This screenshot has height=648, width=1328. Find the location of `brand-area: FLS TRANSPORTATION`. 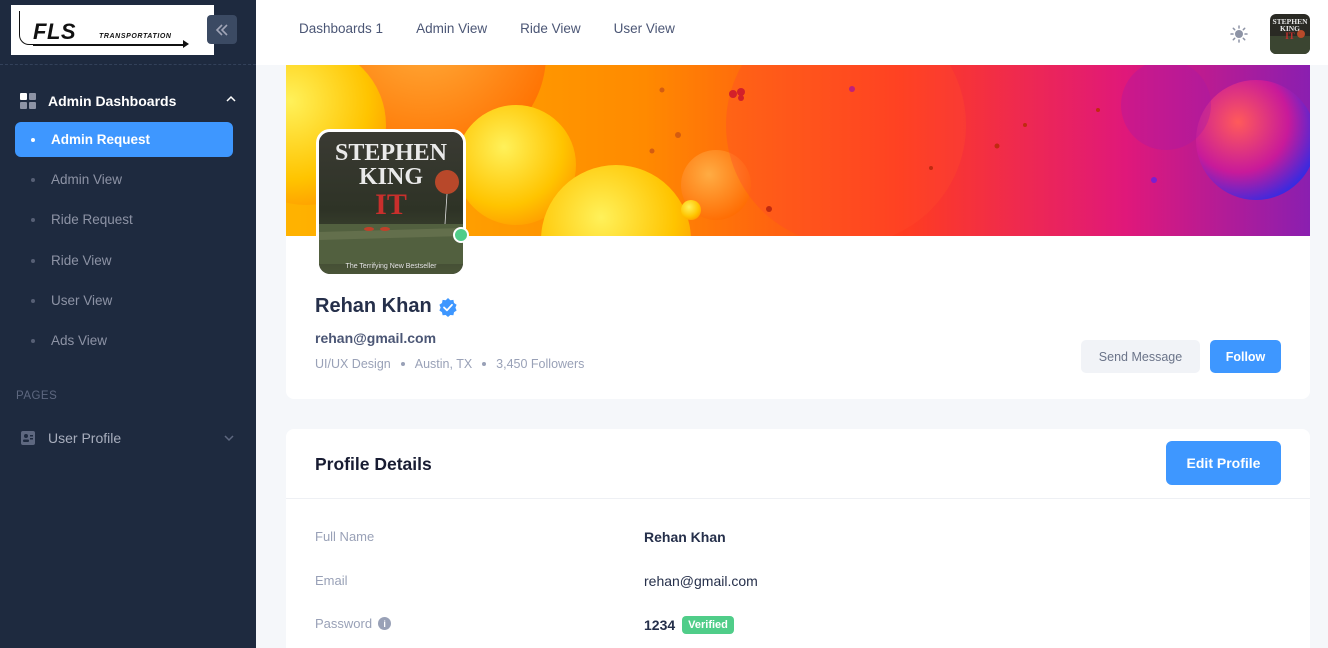

brand-area: FLS TRANSPORTATION is located at coordinates (128, 32).